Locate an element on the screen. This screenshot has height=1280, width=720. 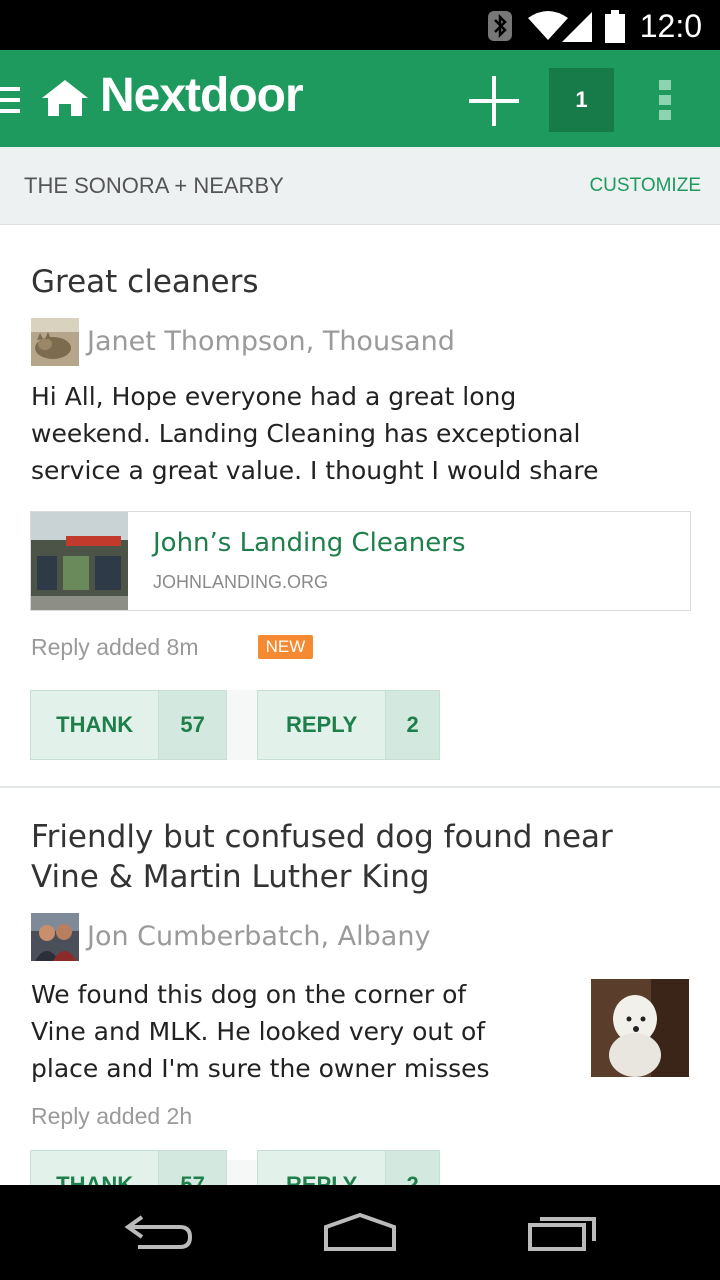
thank-button: THANK 57 is located at coordinates (128, 725).